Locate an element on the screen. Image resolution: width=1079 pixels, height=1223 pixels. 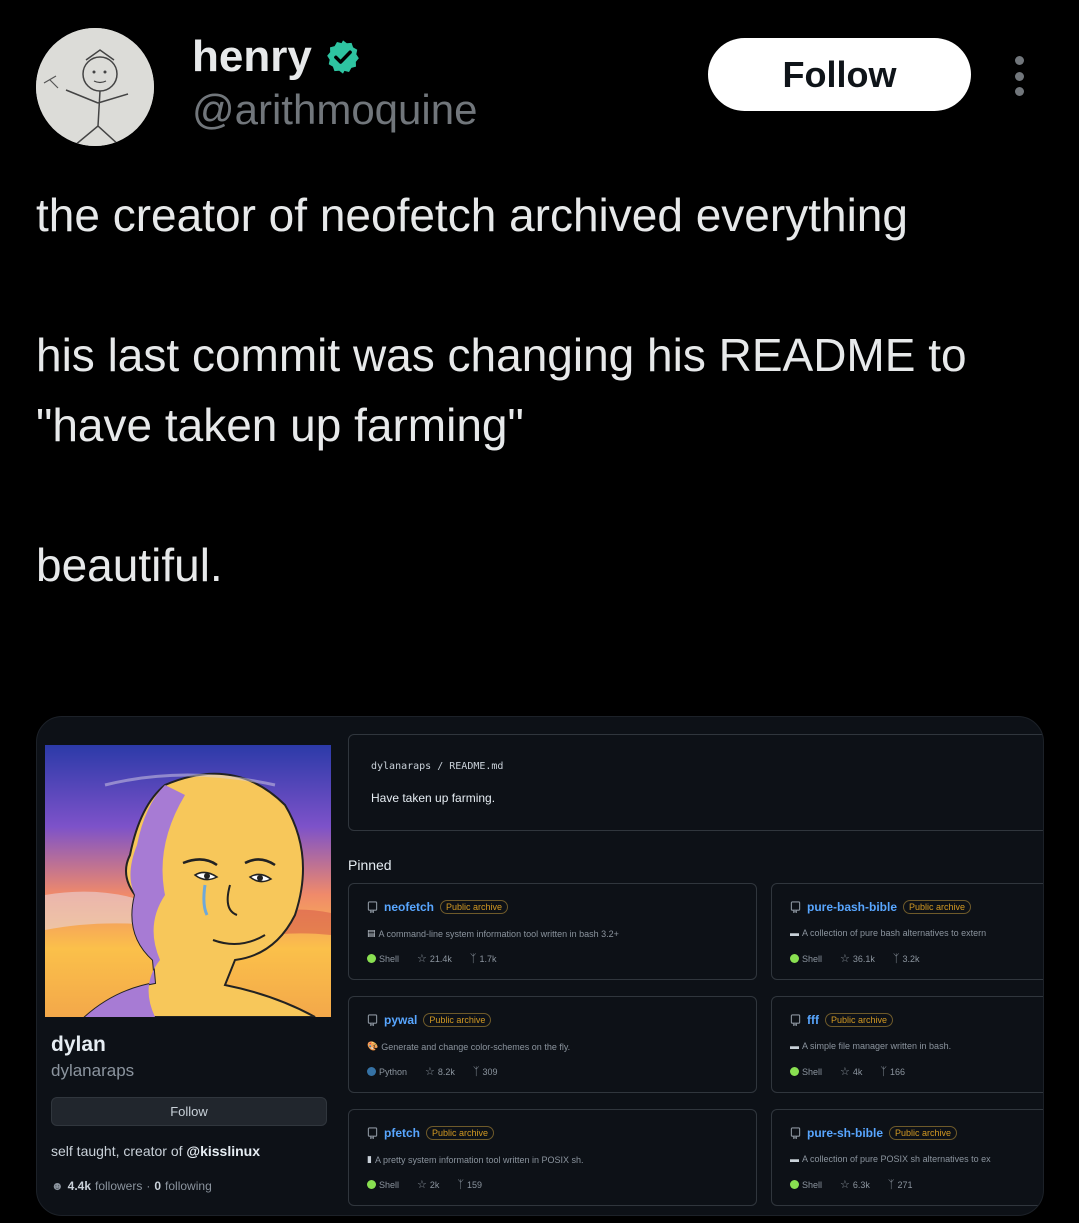
repo-title-row: pure-sh-bible Public archive is located at coordinates (874, 1133).